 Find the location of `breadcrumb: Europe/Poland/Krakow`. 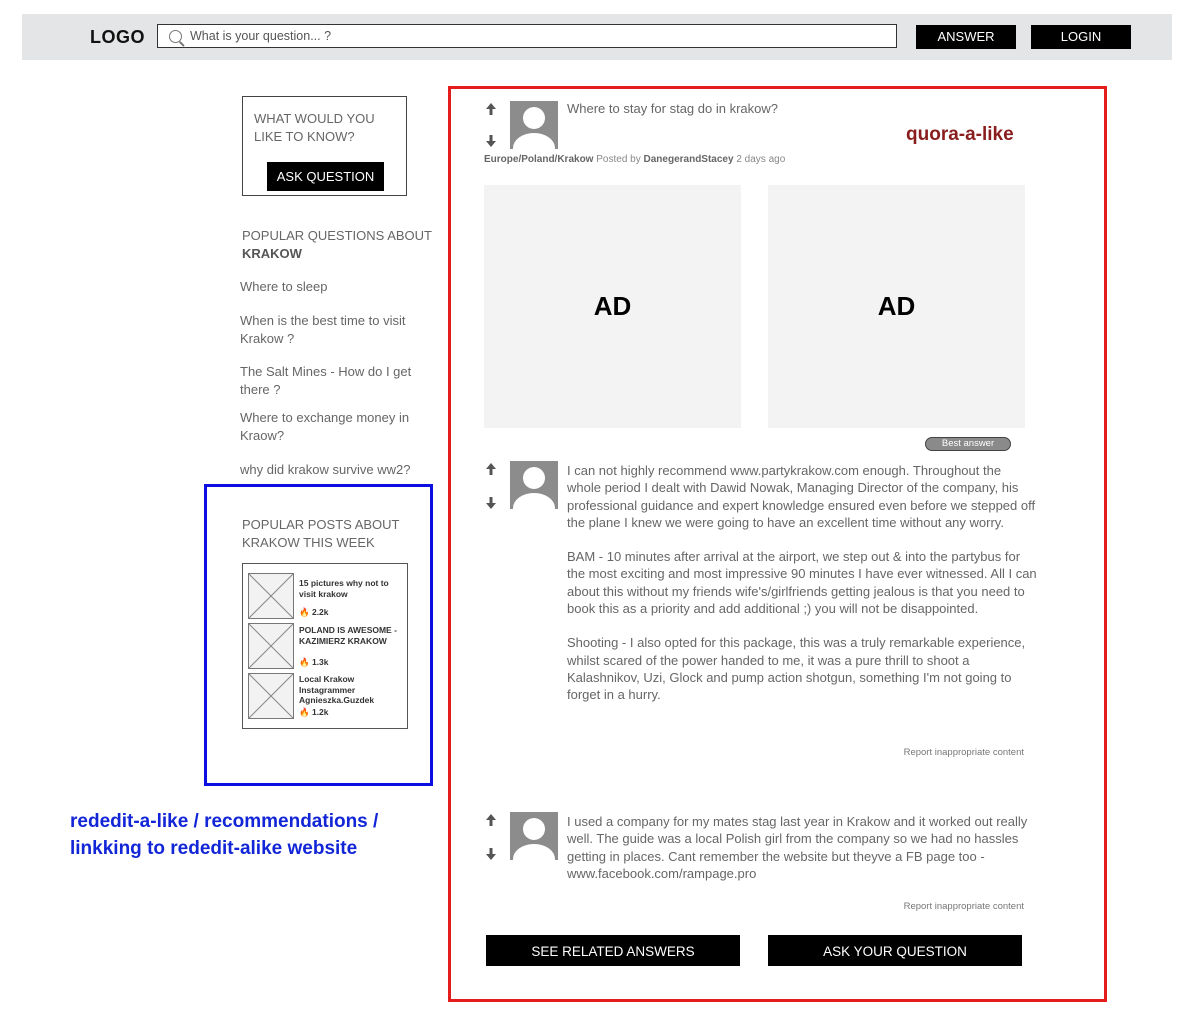

breadcrumb: Europe/Poland/Krakow is located at coordinates (538, 159).